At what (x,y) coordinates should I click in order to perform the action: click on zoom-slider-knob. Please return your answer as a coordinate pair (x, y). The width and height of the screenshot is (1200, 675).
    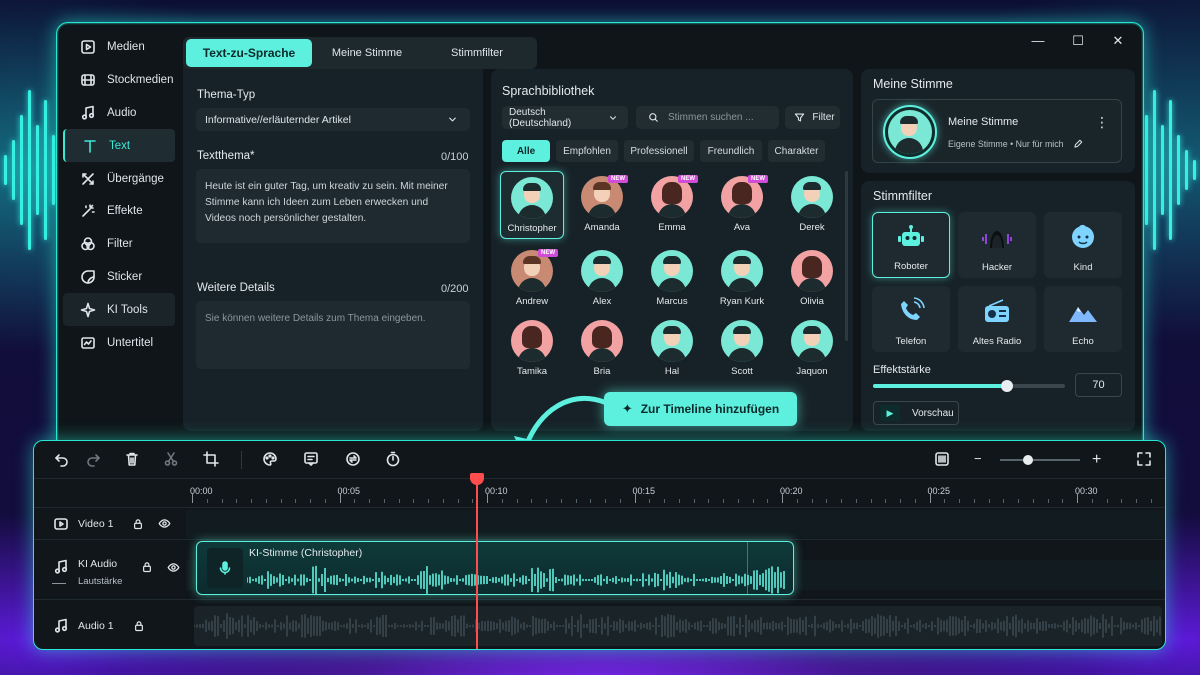
    Looking at the image, I should click on (1028, 460).